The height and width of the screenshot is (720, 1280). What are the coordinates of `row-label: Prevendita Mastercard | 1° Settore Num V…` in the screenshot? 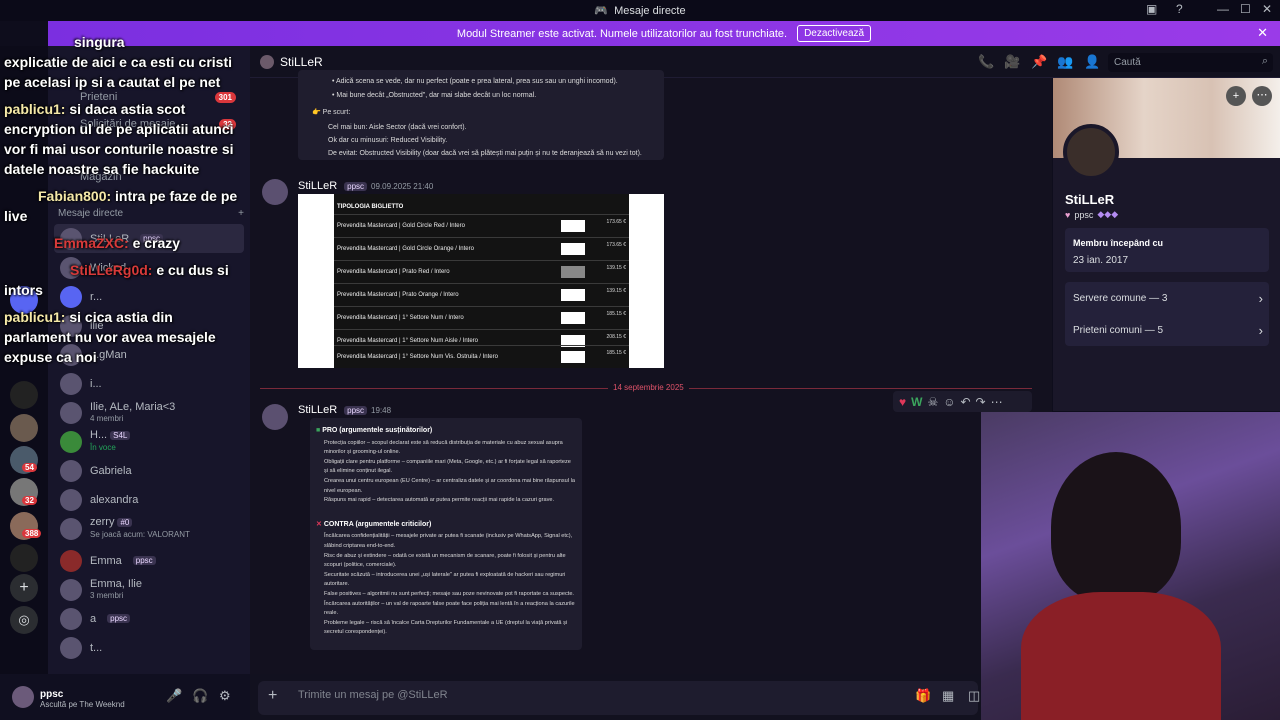 It's located at (417, 357).